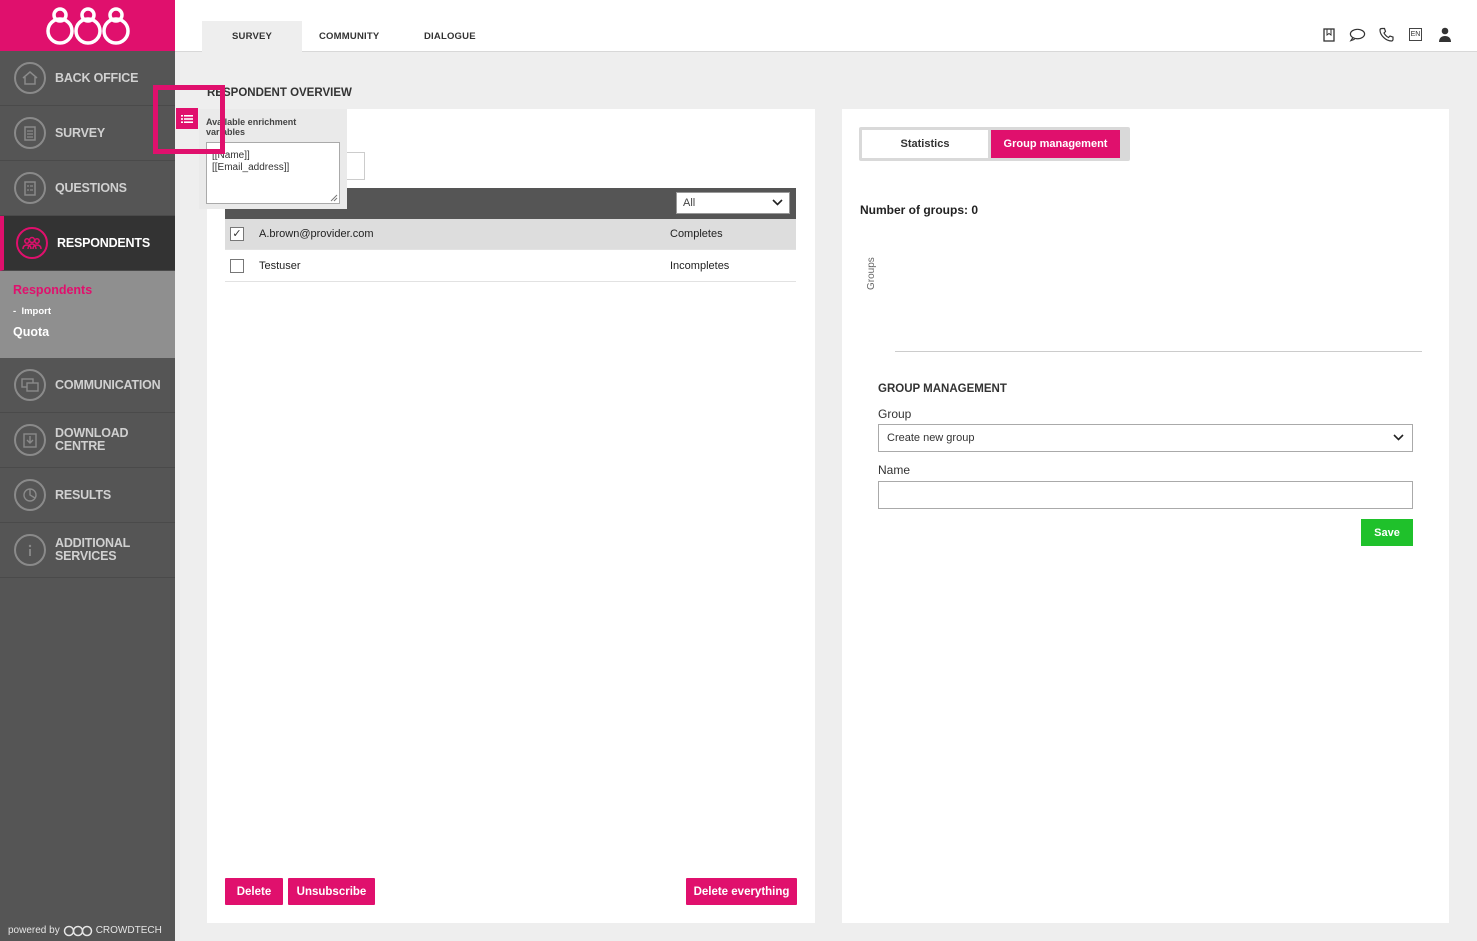  What do you see at coordinates (237, 266) in the screenshot?
I see `row-checkbox` at bounding box center [237, 266].